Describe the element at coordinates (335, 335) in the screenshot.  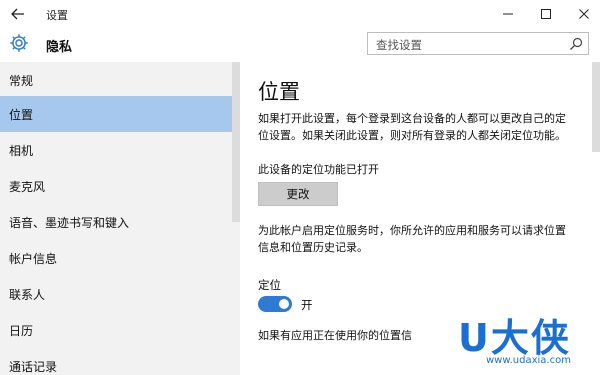
I see `apps-using-location-text: 如果有应用正在使用你的位置信` at that location.